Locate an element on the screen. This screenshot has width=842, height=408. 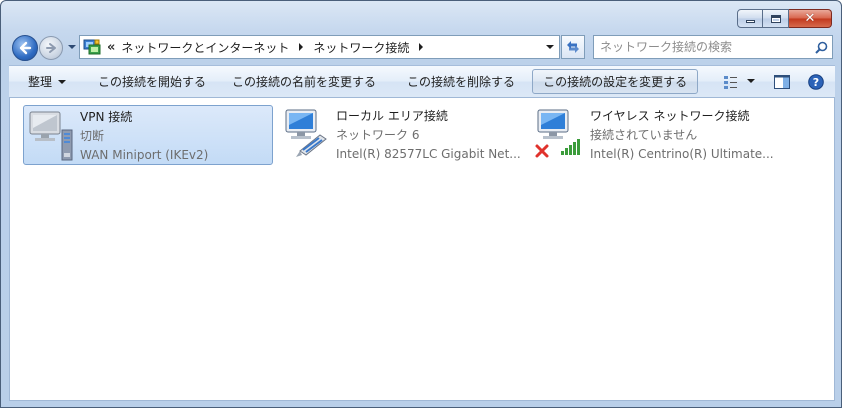
change-settings-button: この接続の設定を変更する is located at coordinates (615, 81).